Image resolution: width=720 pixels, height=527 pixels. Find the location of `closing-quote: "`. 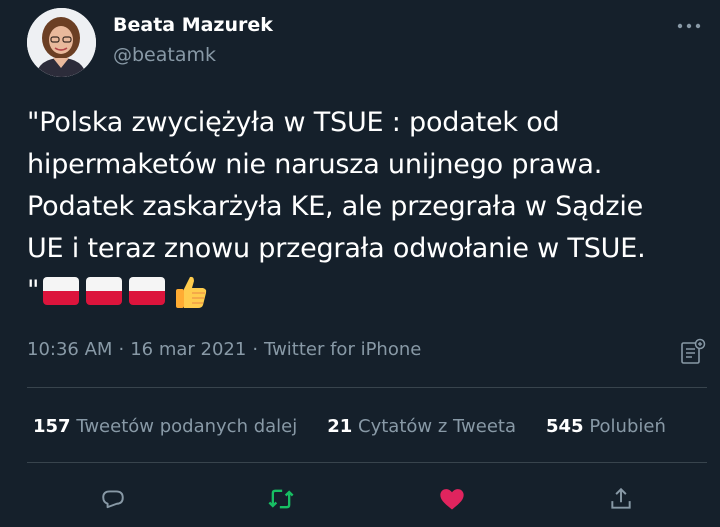

closing-quote: " is located at coordinates (33, 290).